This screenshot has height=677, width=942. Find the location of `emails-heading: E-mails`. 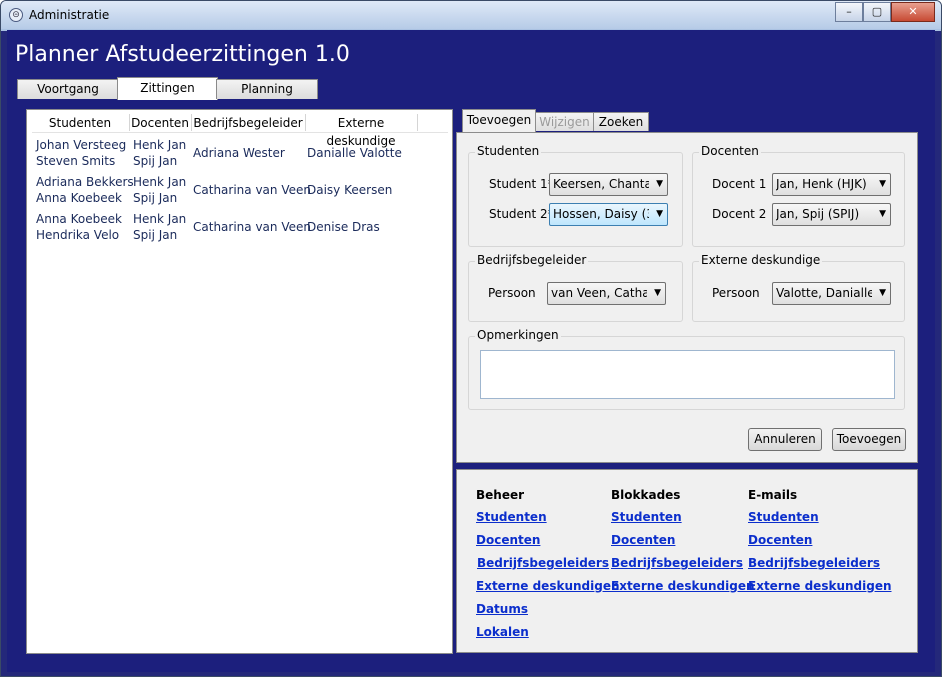

emails-heading: E-mails is located at coordinates (773, 495).